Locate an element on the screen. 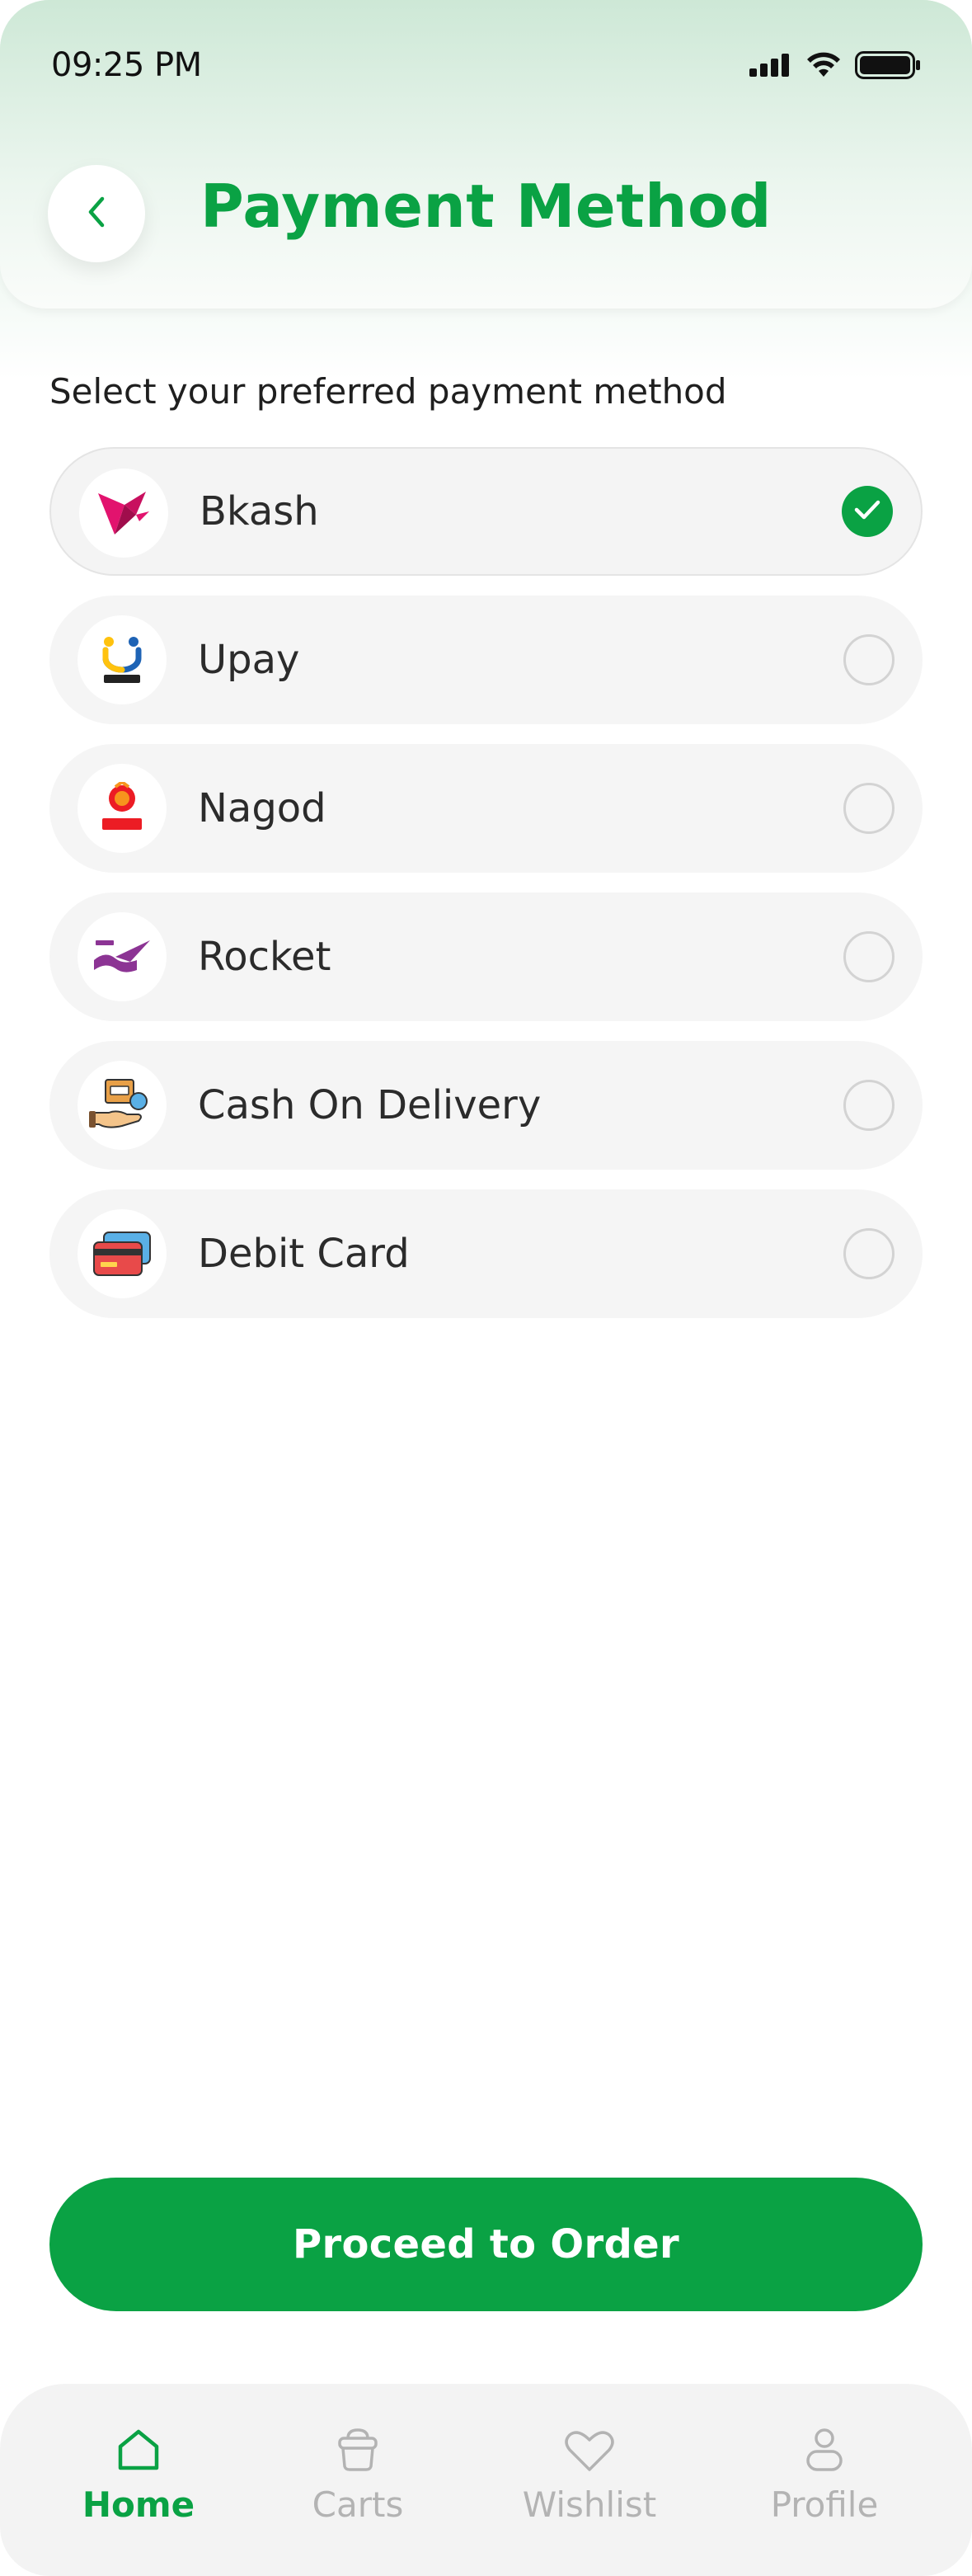 The image size is (972, 2576). wifi-icon is located at coordinates (823, 67).